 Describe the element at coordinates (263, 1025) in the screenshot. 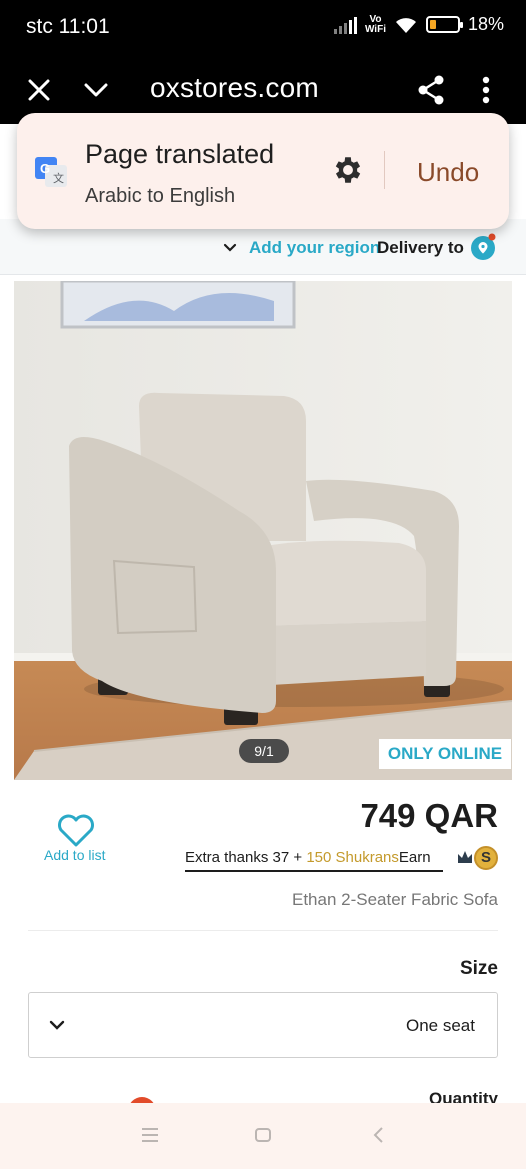

I see `size-select: One seat` at that location.